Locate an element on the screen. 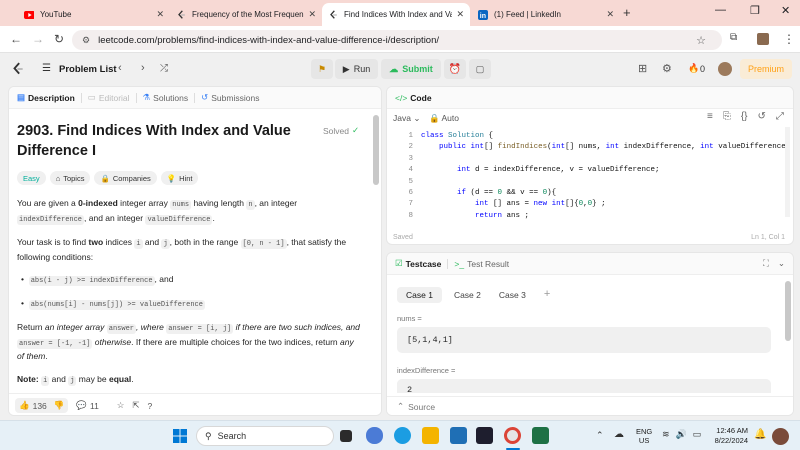 Image resolution: width=800 pixels, height=450 pixels. case-tab-1: Case 1 is located at coordinates (419, 295).